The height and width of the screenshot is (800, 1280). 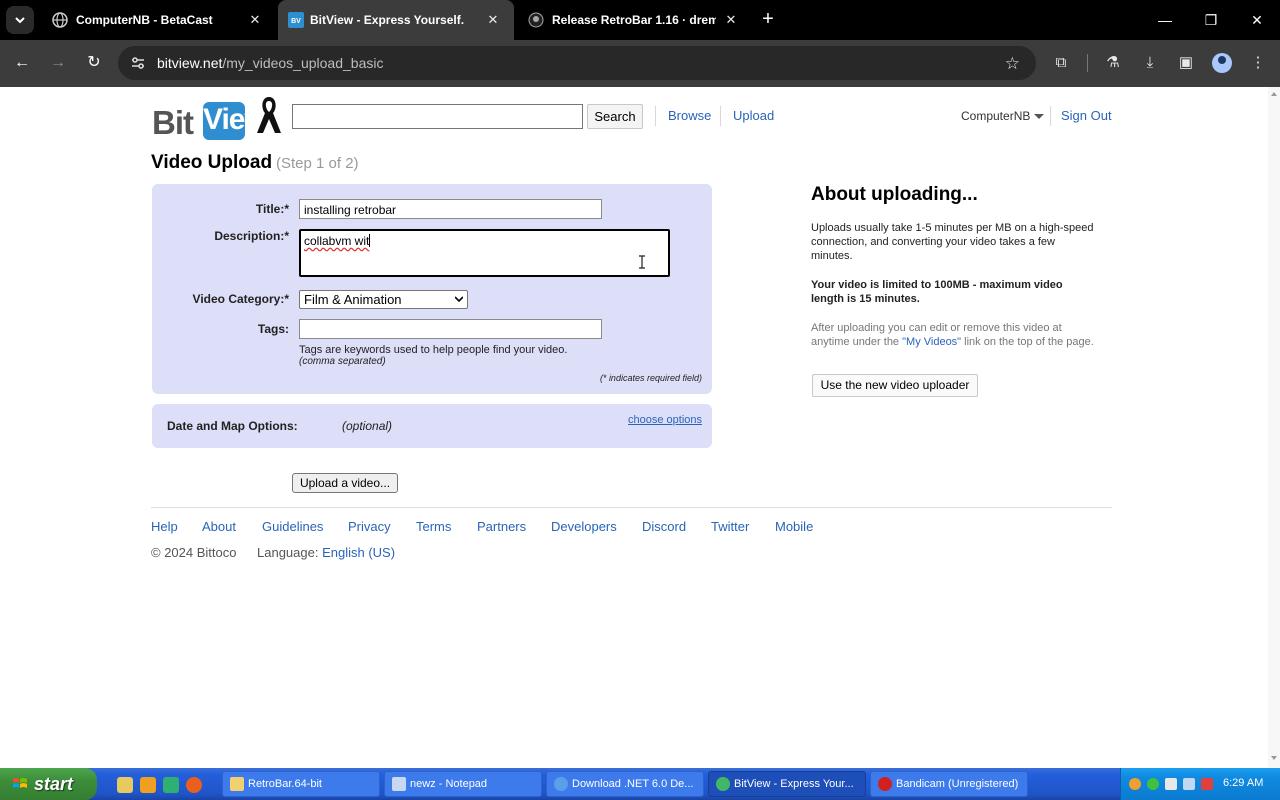 I want to click on footer-divider, so click(x=631, y=507).